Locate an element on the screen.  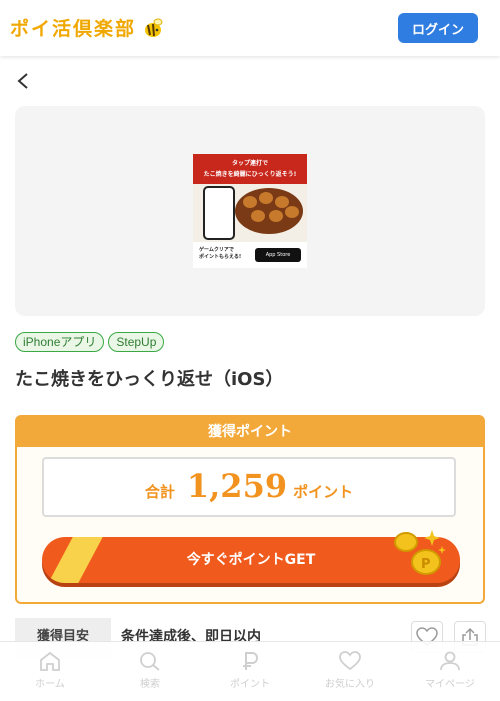
nav-points: ポイント is located at coordinates (250, 671).